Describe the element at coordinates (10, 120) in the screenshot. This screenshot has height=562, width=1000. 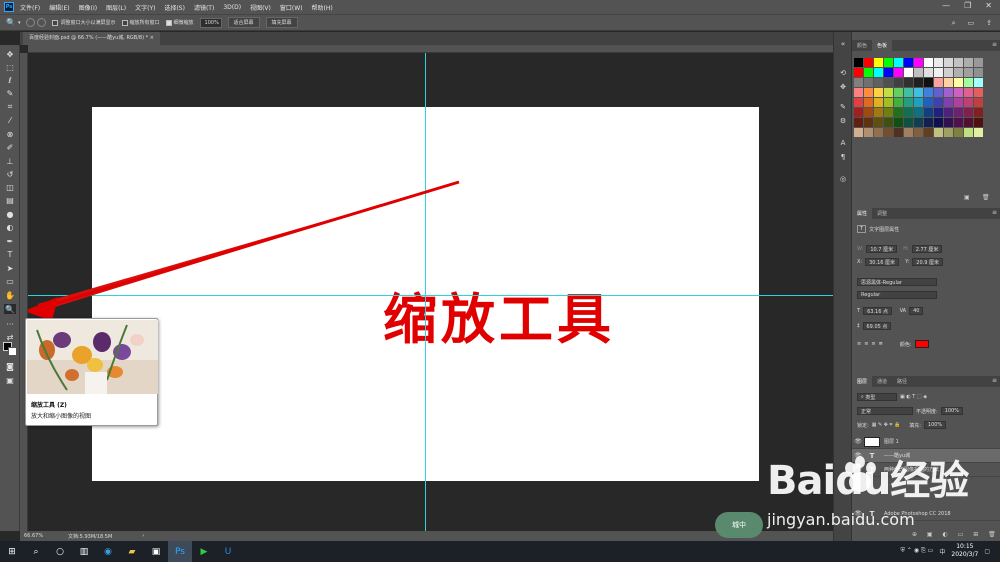
I see `eyedropper-tool-icon: ⁄` at that location.